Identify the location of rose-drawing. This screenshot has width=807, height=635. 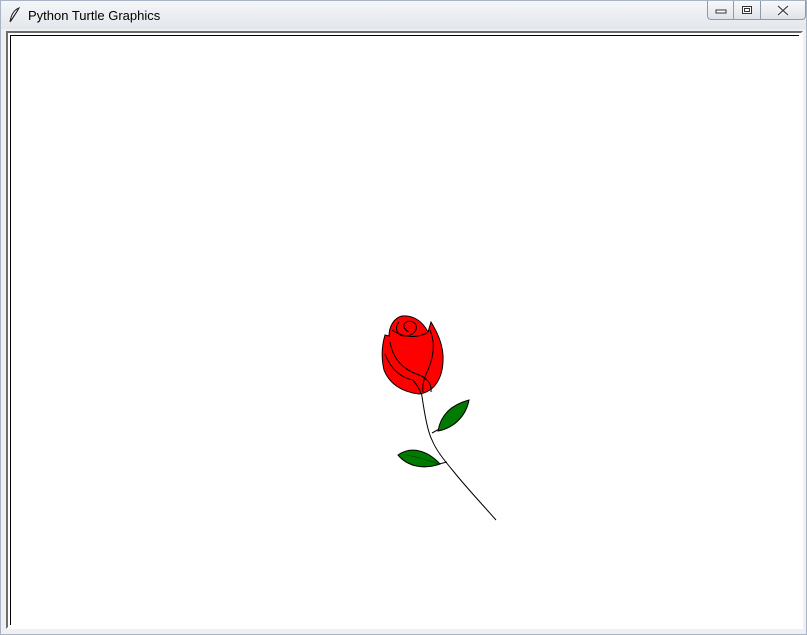
(439, 418).